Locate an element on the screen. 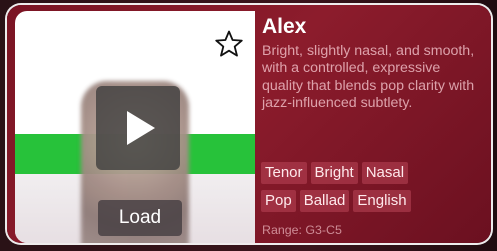  play-button is located at coordinates (138, 128).